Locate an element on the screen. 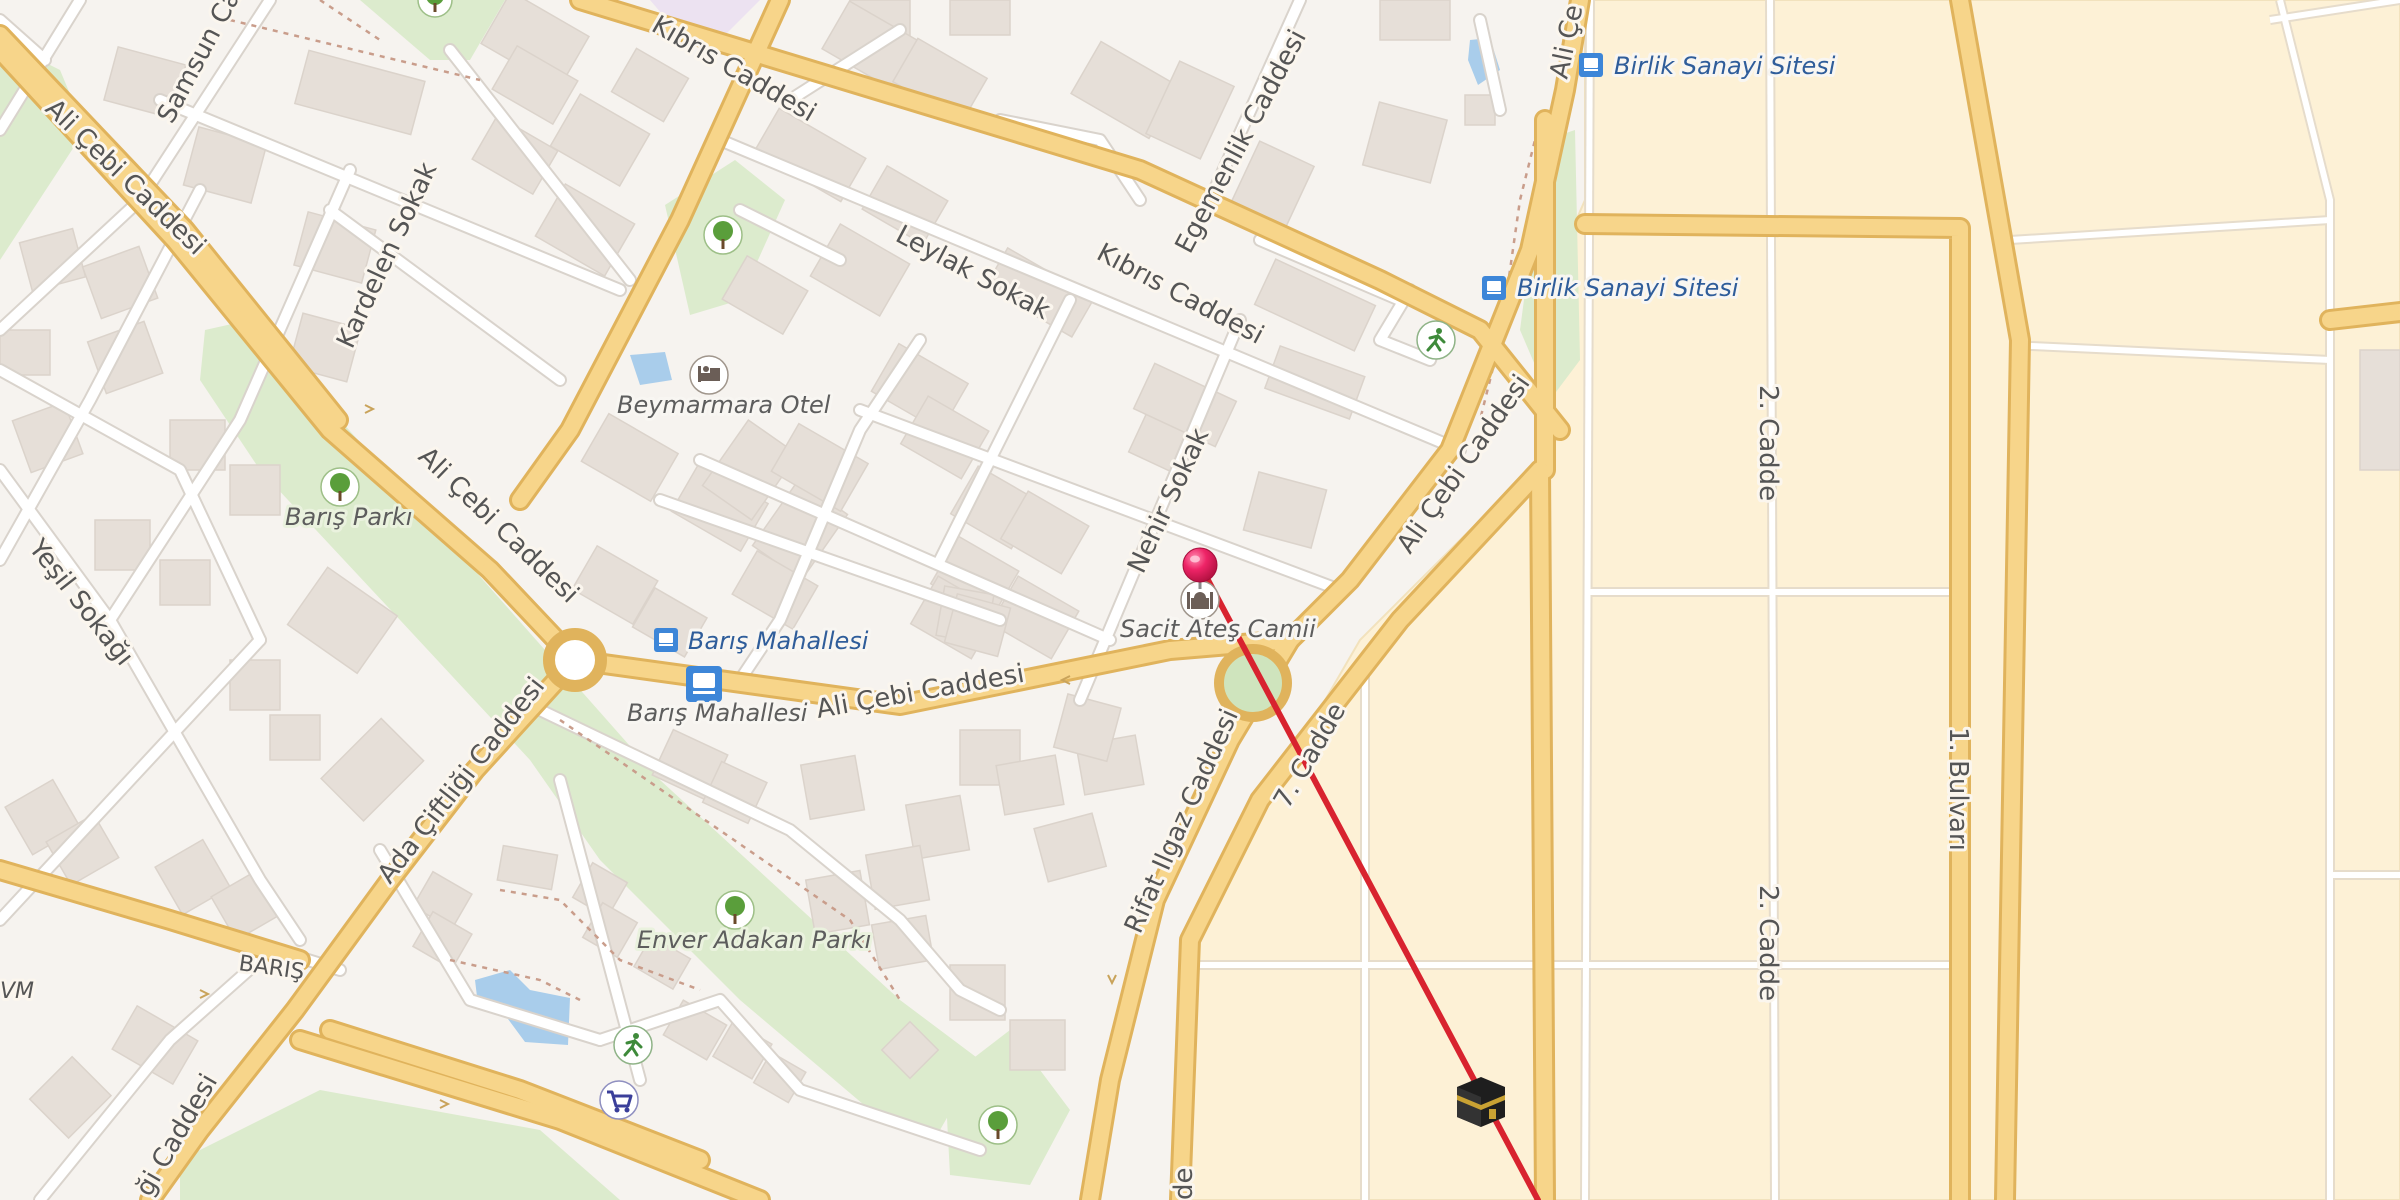 Image resolution: width=2400 pixels, height=1200 pixels. street-label: 1. Bulvarı is located at coordinates (1958, 789).